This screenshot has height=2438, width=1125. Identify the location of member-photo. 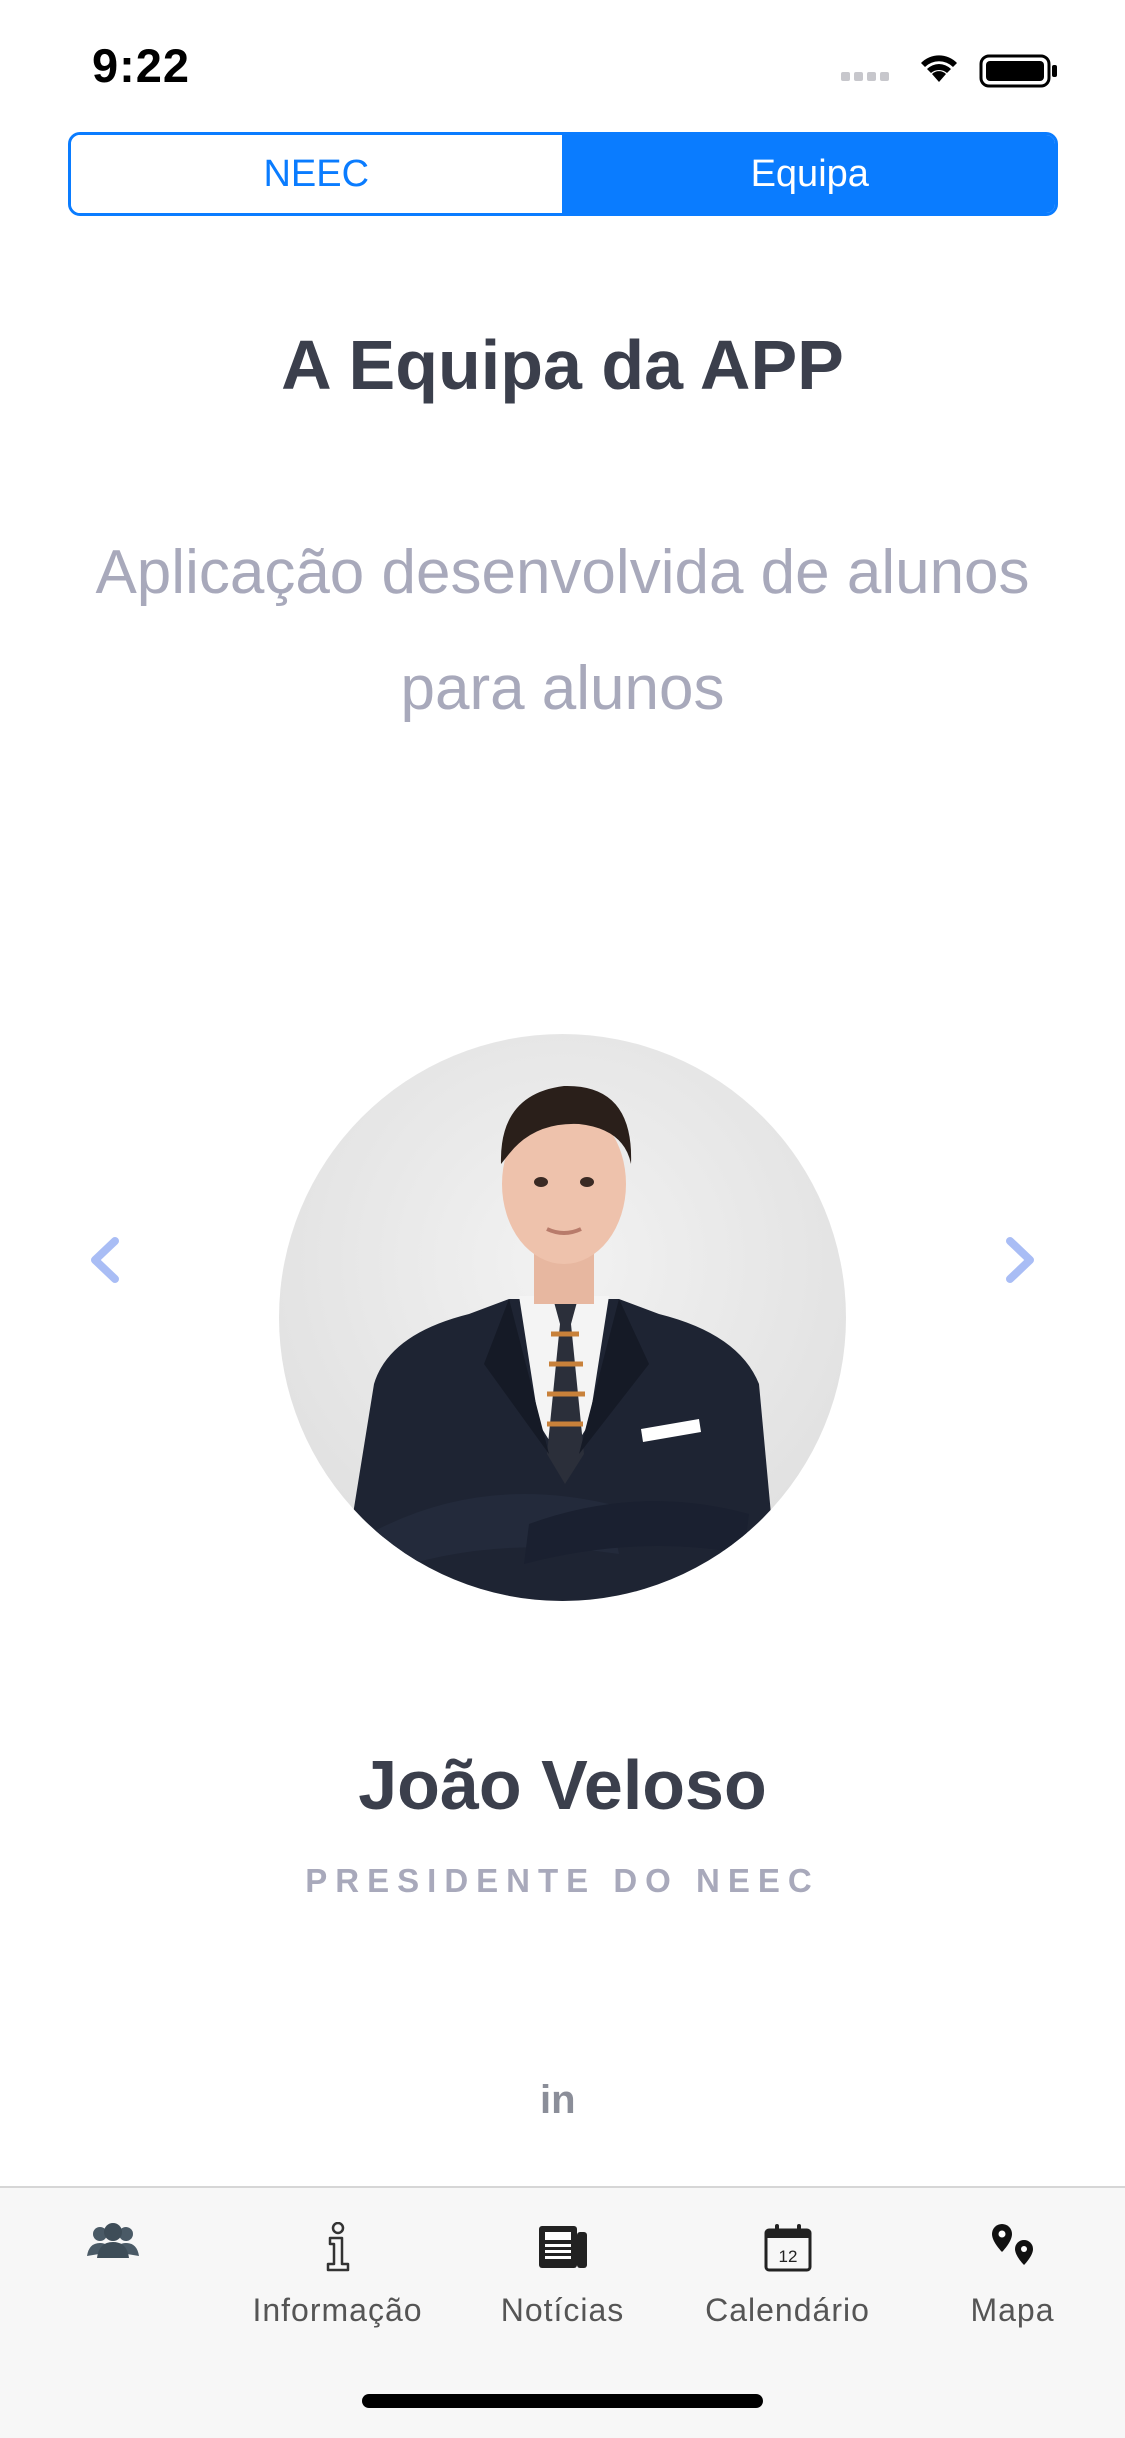
(562, 1317).